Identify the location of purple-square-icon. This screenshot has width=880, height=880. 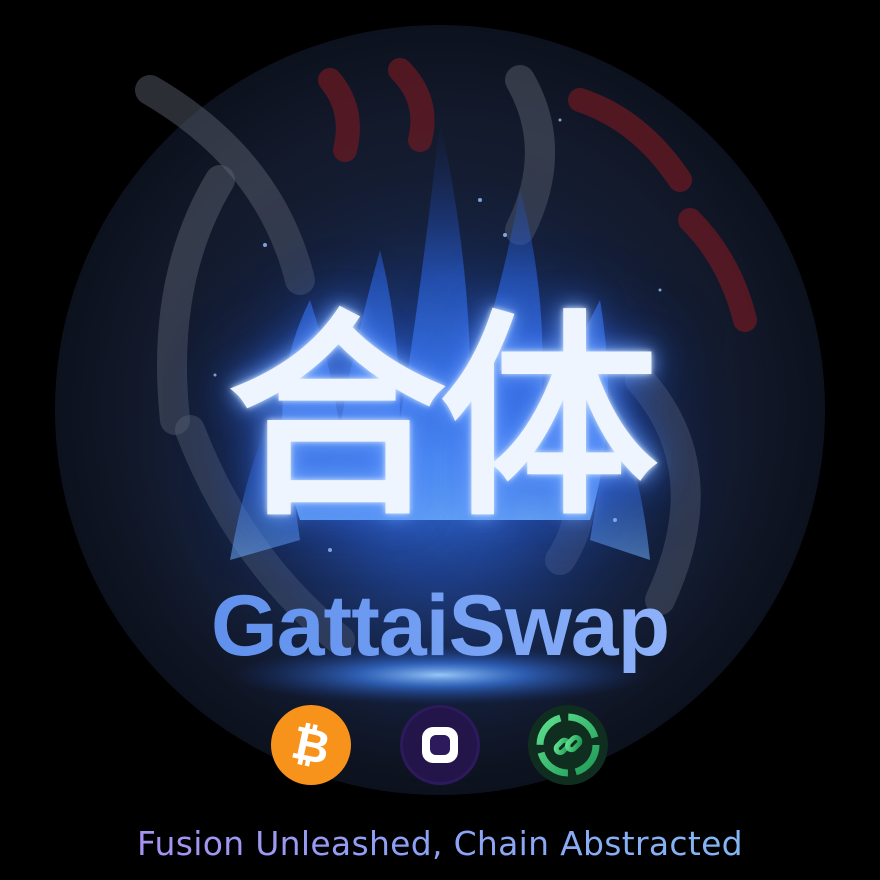
(440, 745).